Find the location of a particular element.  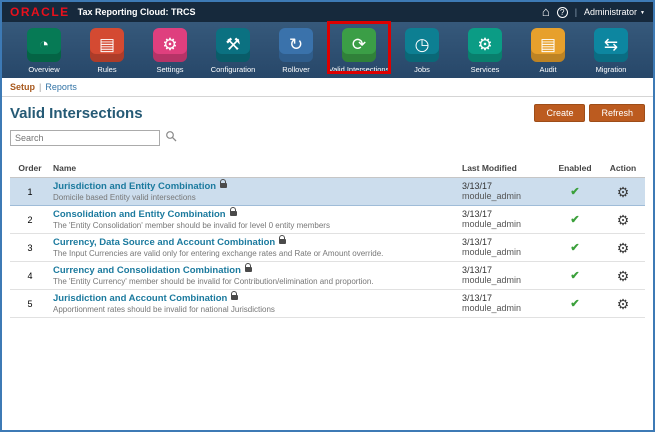

nav-item-label: Migration is located at coordinates (611, 69).